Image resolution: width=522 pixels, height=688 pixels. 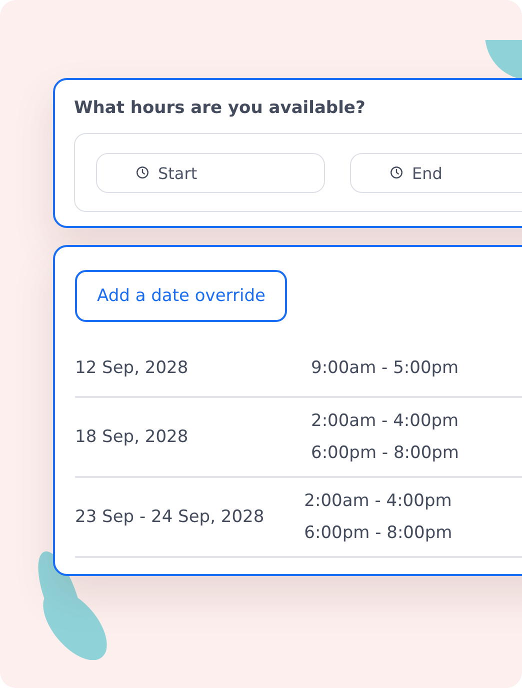 What do you see at coordinates (385, 368) in the screenshot?
I see `time-range: 9:00am - 5:00pm` at bounding box center [385, 368].